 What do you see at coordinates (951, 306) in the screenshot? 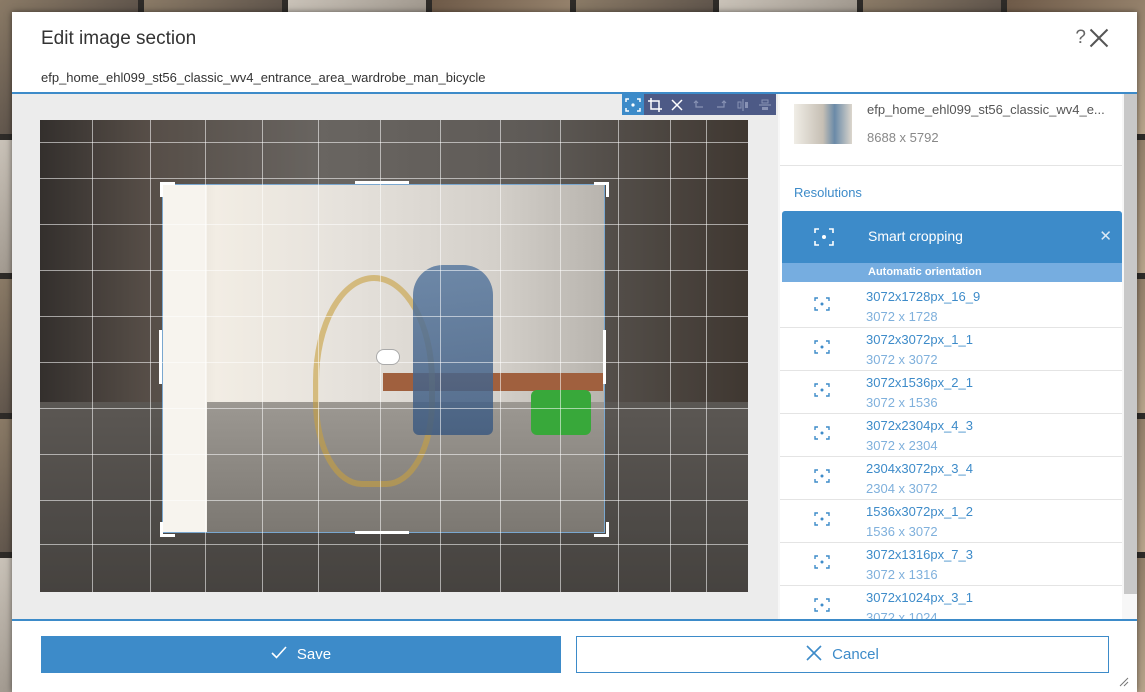
I see `resolution-item: 3072x1728px_16_9 3072 x 1728` at bounding box center [951, 306].